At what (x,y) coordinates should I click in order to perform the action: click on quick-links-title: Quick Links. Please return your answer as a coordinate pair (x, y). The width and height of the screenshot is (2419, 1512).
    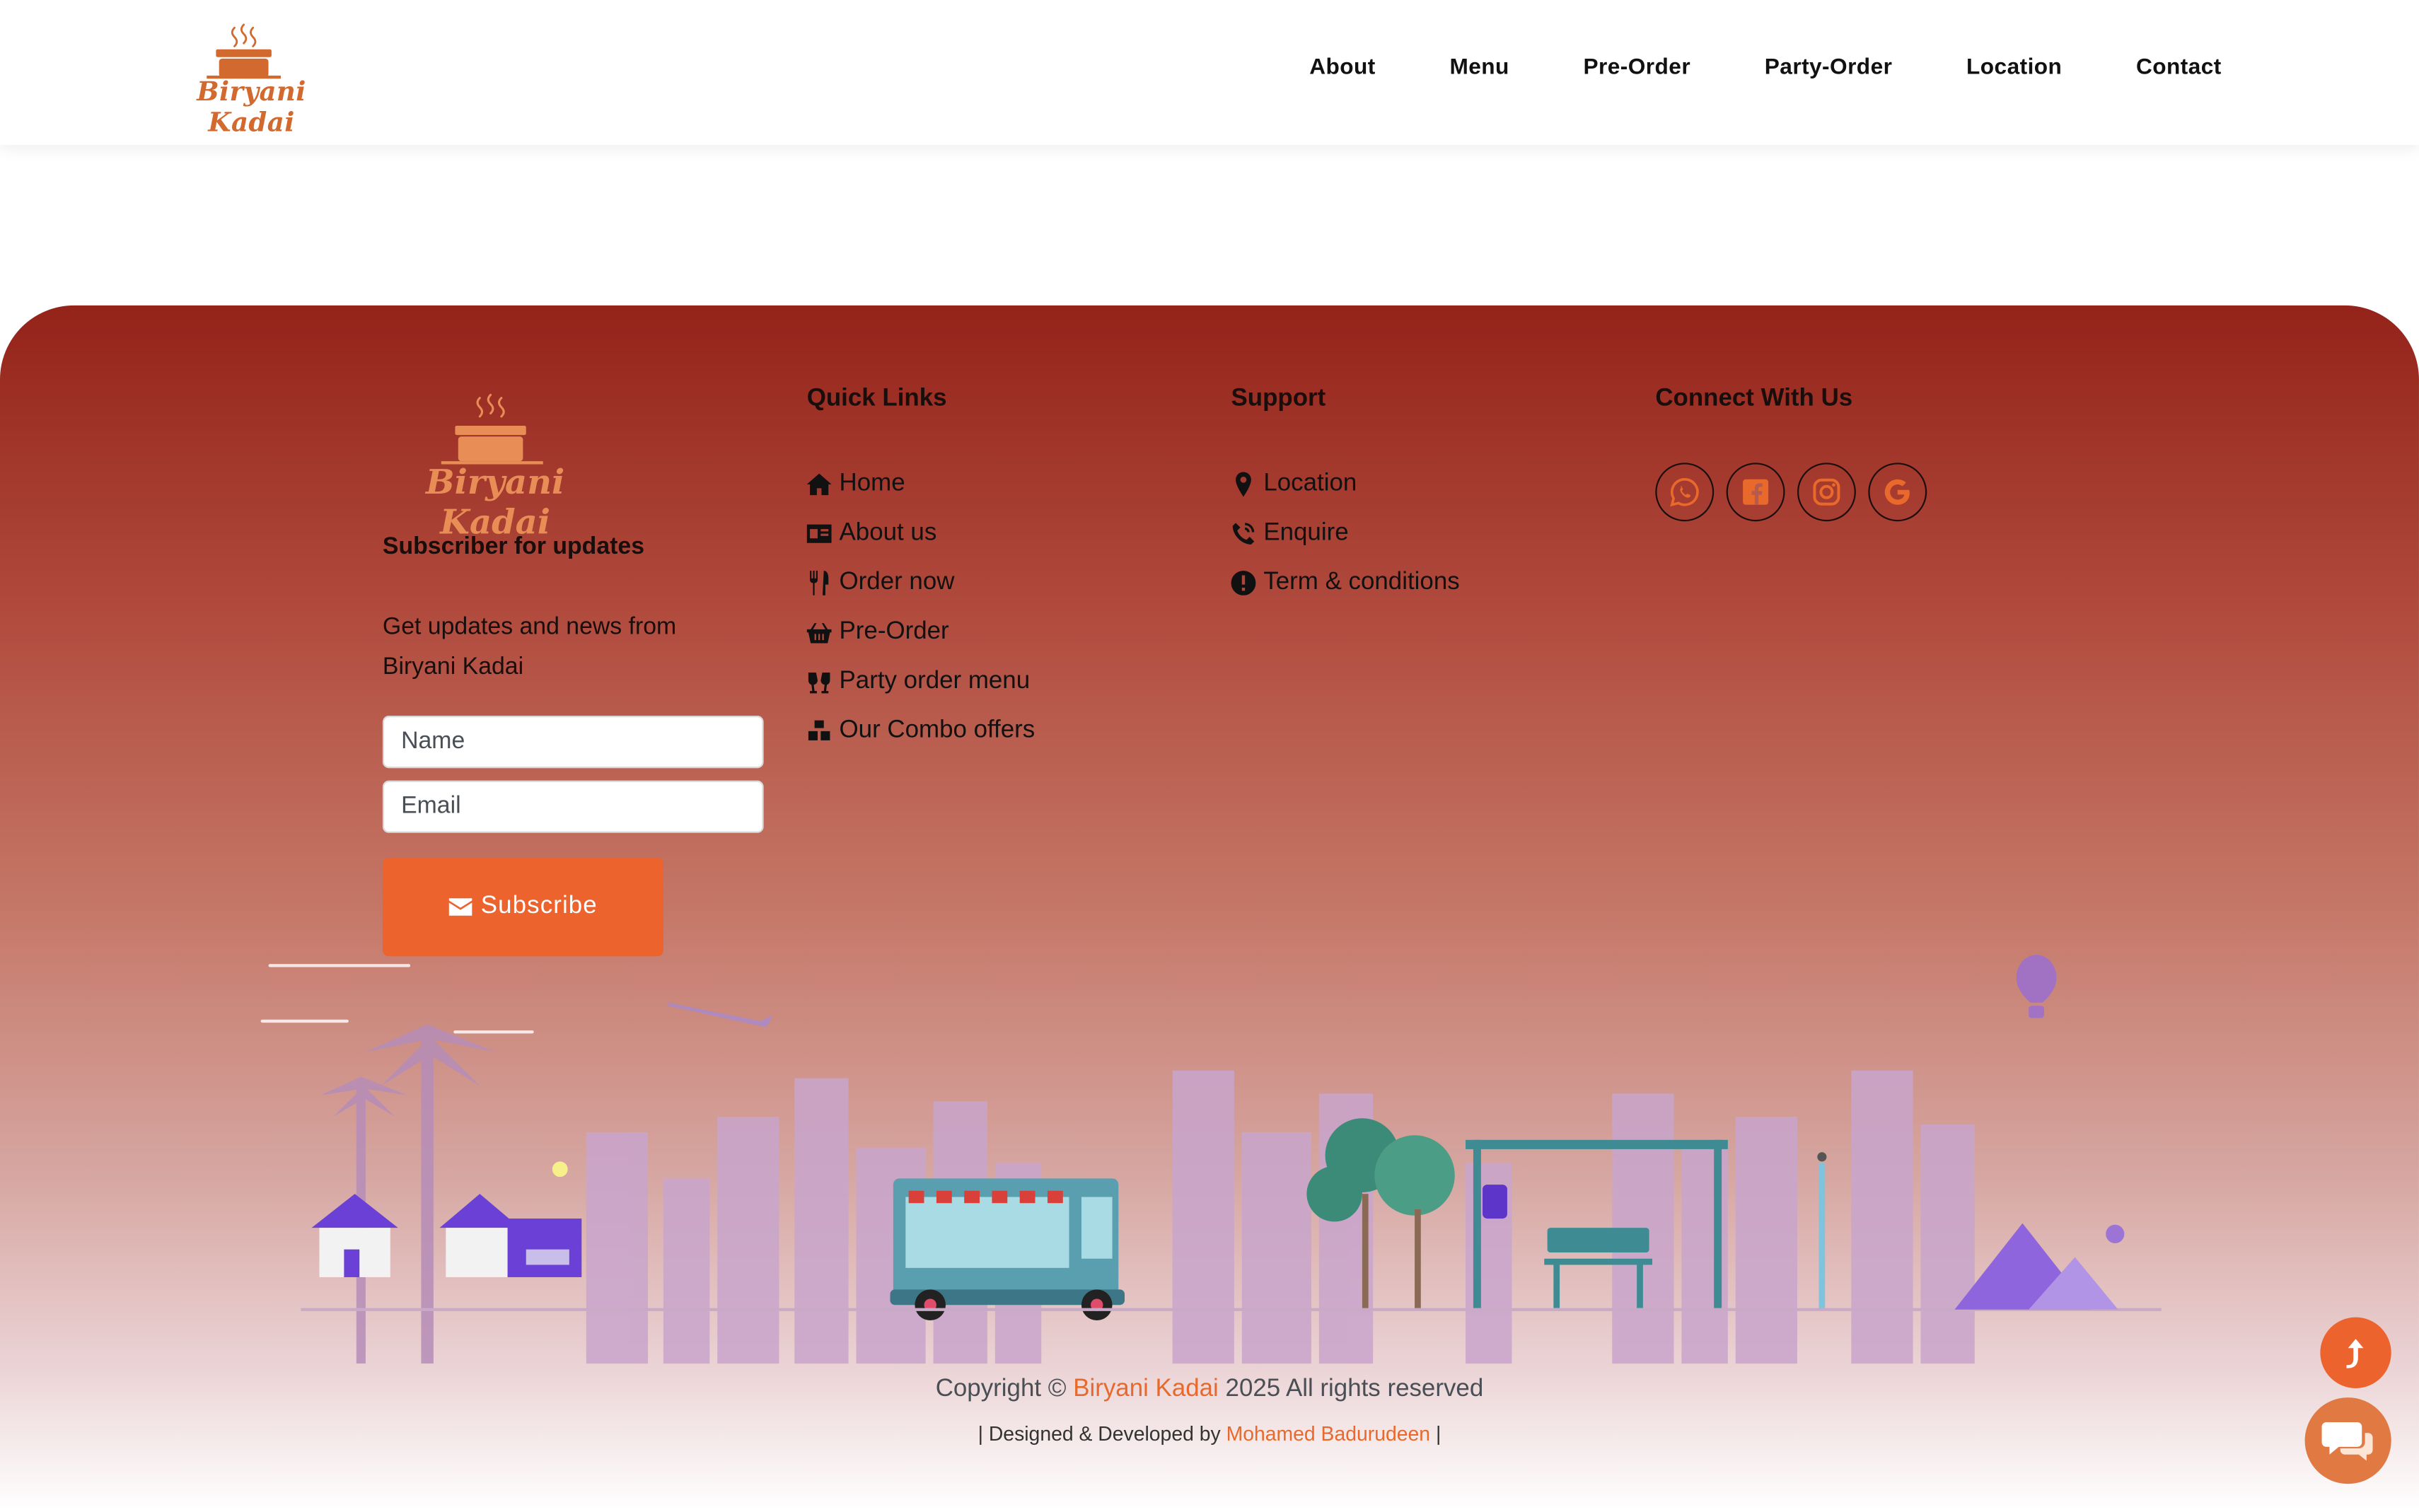
    Looking at the image, I should click on (877, 398).